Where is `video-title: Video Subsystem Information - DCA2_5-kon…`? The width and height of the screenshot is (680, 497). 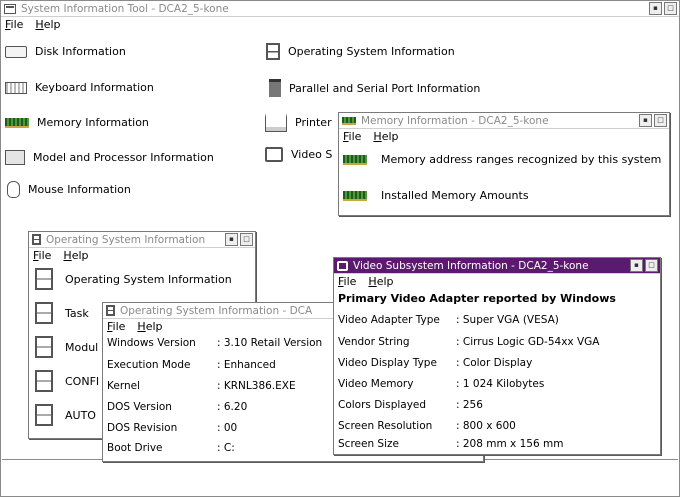
video-title: Video Subsystem Information - DCA2_5-kon… is located at coordinates (471, 265).